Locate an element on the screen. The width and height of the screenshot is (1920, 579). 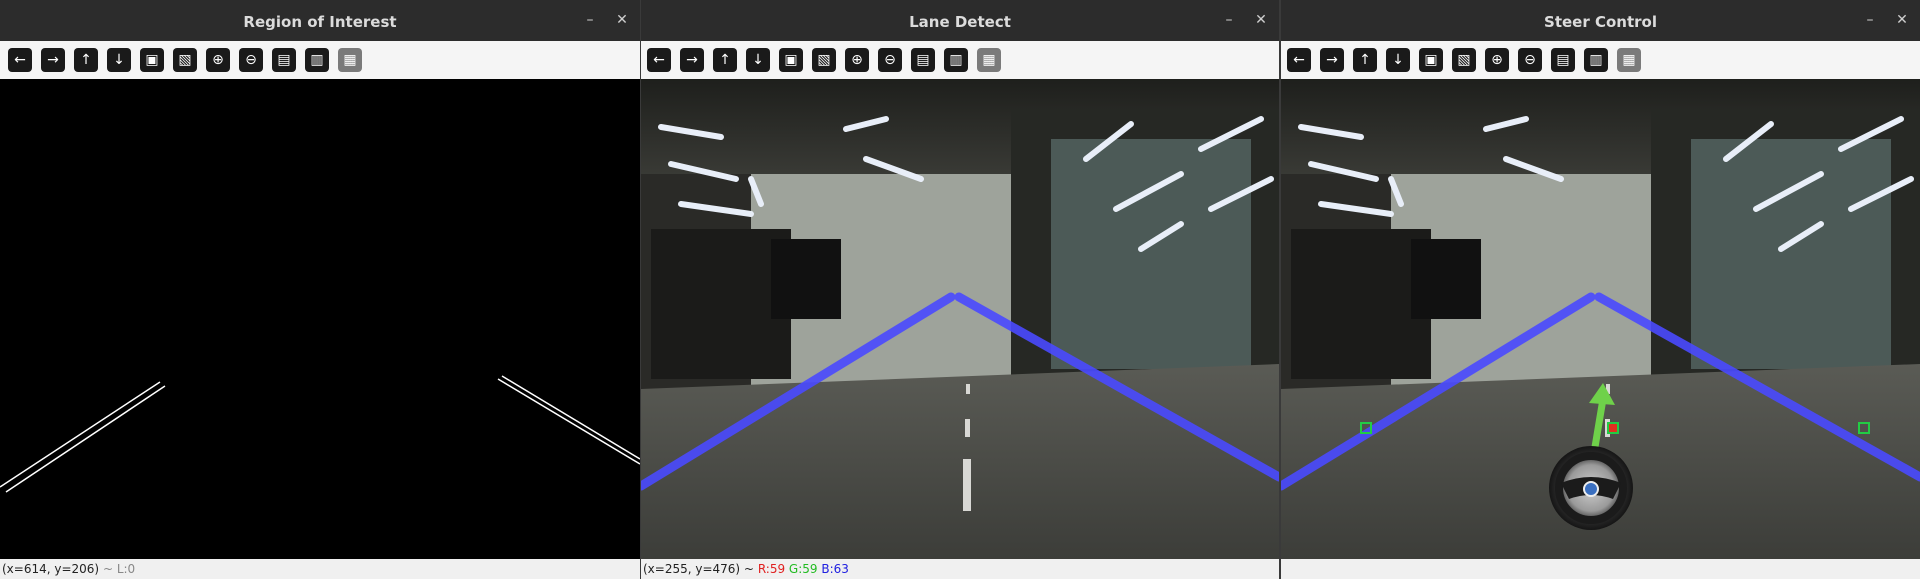
lane-titlebar: Lane Detect – ✕ is located at coordinates (960, 20).